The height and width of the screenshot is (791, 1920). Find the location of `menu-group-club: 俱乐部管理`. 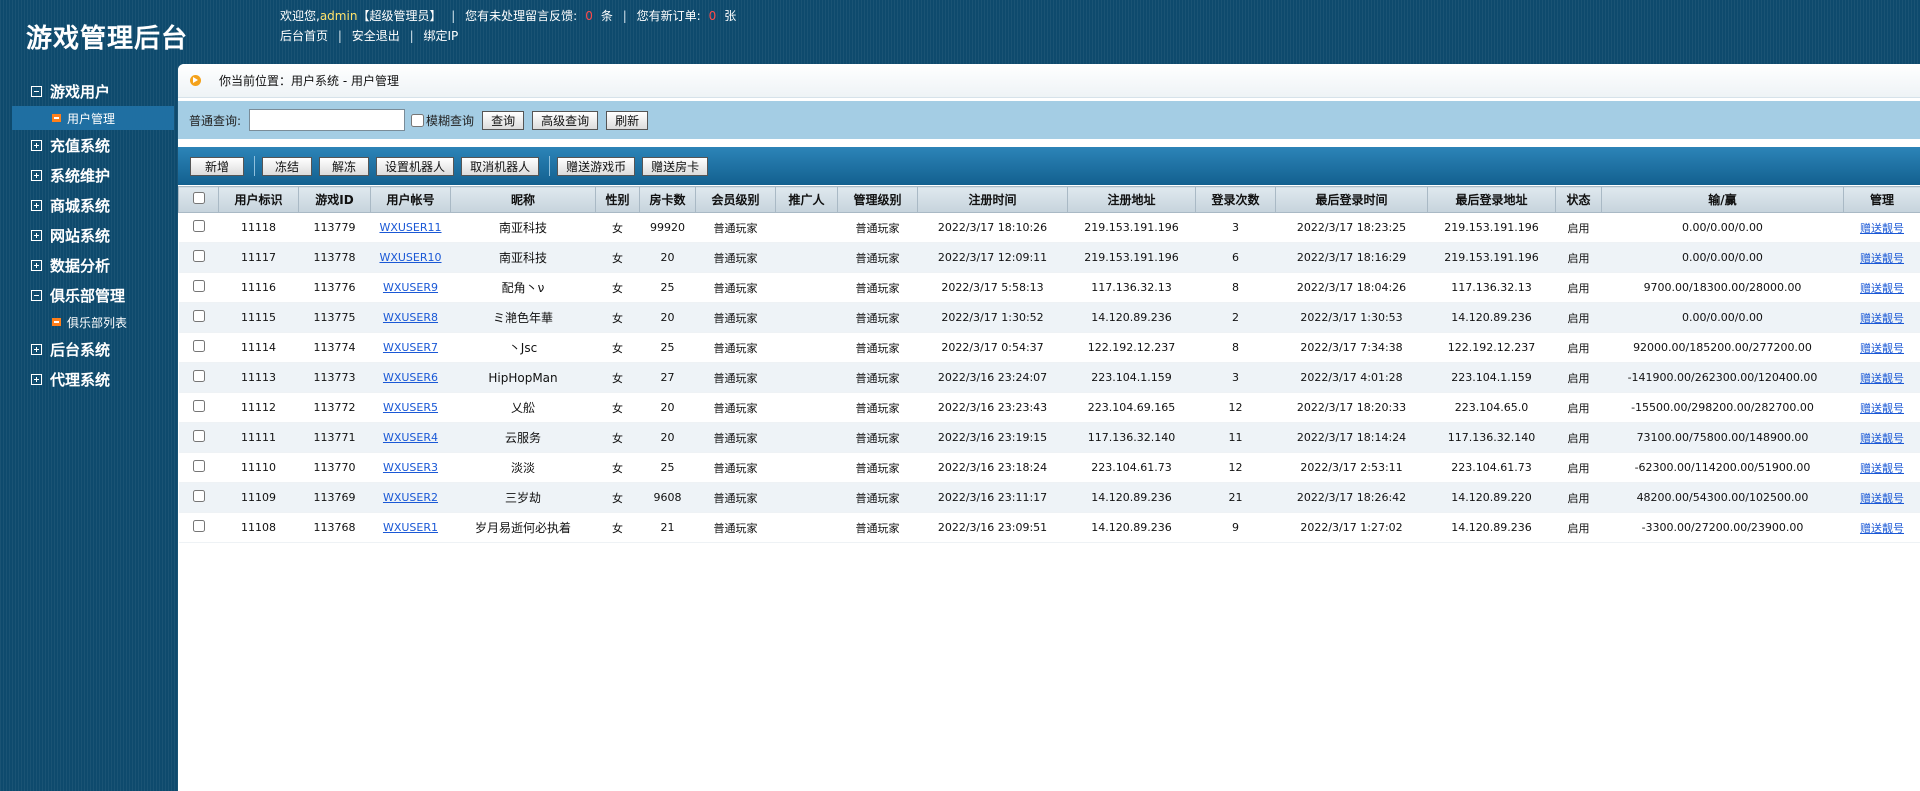

menu-group-club: 俱乐部管理 is located at coordinates (93, 295).